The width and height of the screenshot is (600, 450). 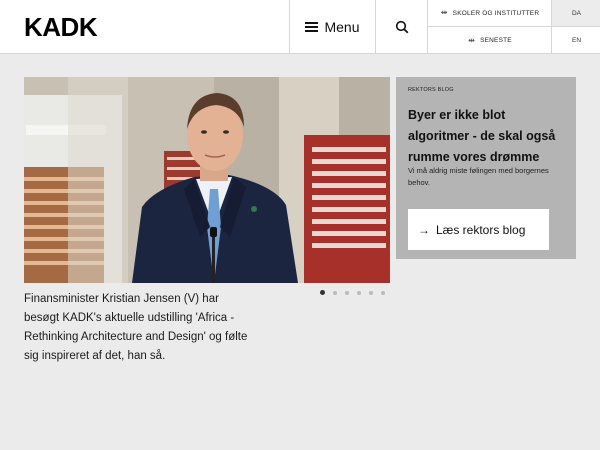 What do you see at coordinates (61, 27) in the screenshot?
I see `kadk-logo: KADK` at bounding box center [61, 27].